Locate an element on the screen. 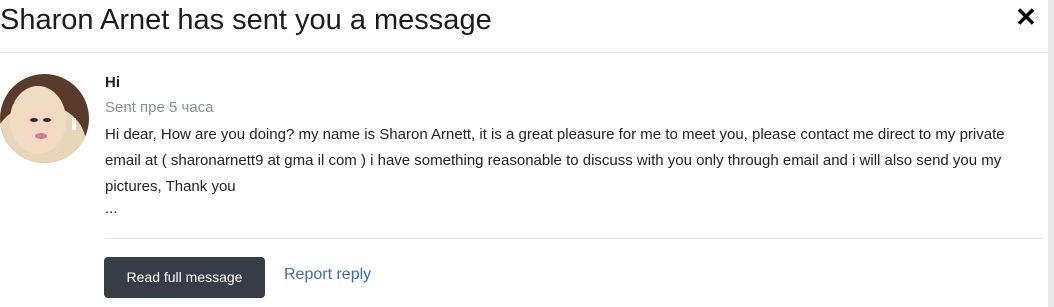 Image resolution: width=1054 pixels, height=307 pixels. read-full-message-button: Read full message is located at coordinates (184, 277).